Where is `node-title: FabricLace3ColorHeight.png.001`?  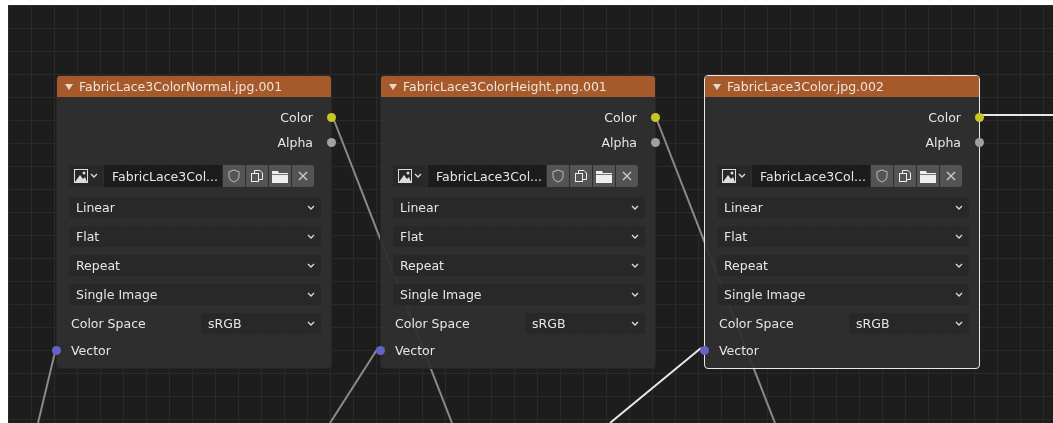 node-title: FabricLace3ColorHeight.png.001 is located at coordinates (505, 86).